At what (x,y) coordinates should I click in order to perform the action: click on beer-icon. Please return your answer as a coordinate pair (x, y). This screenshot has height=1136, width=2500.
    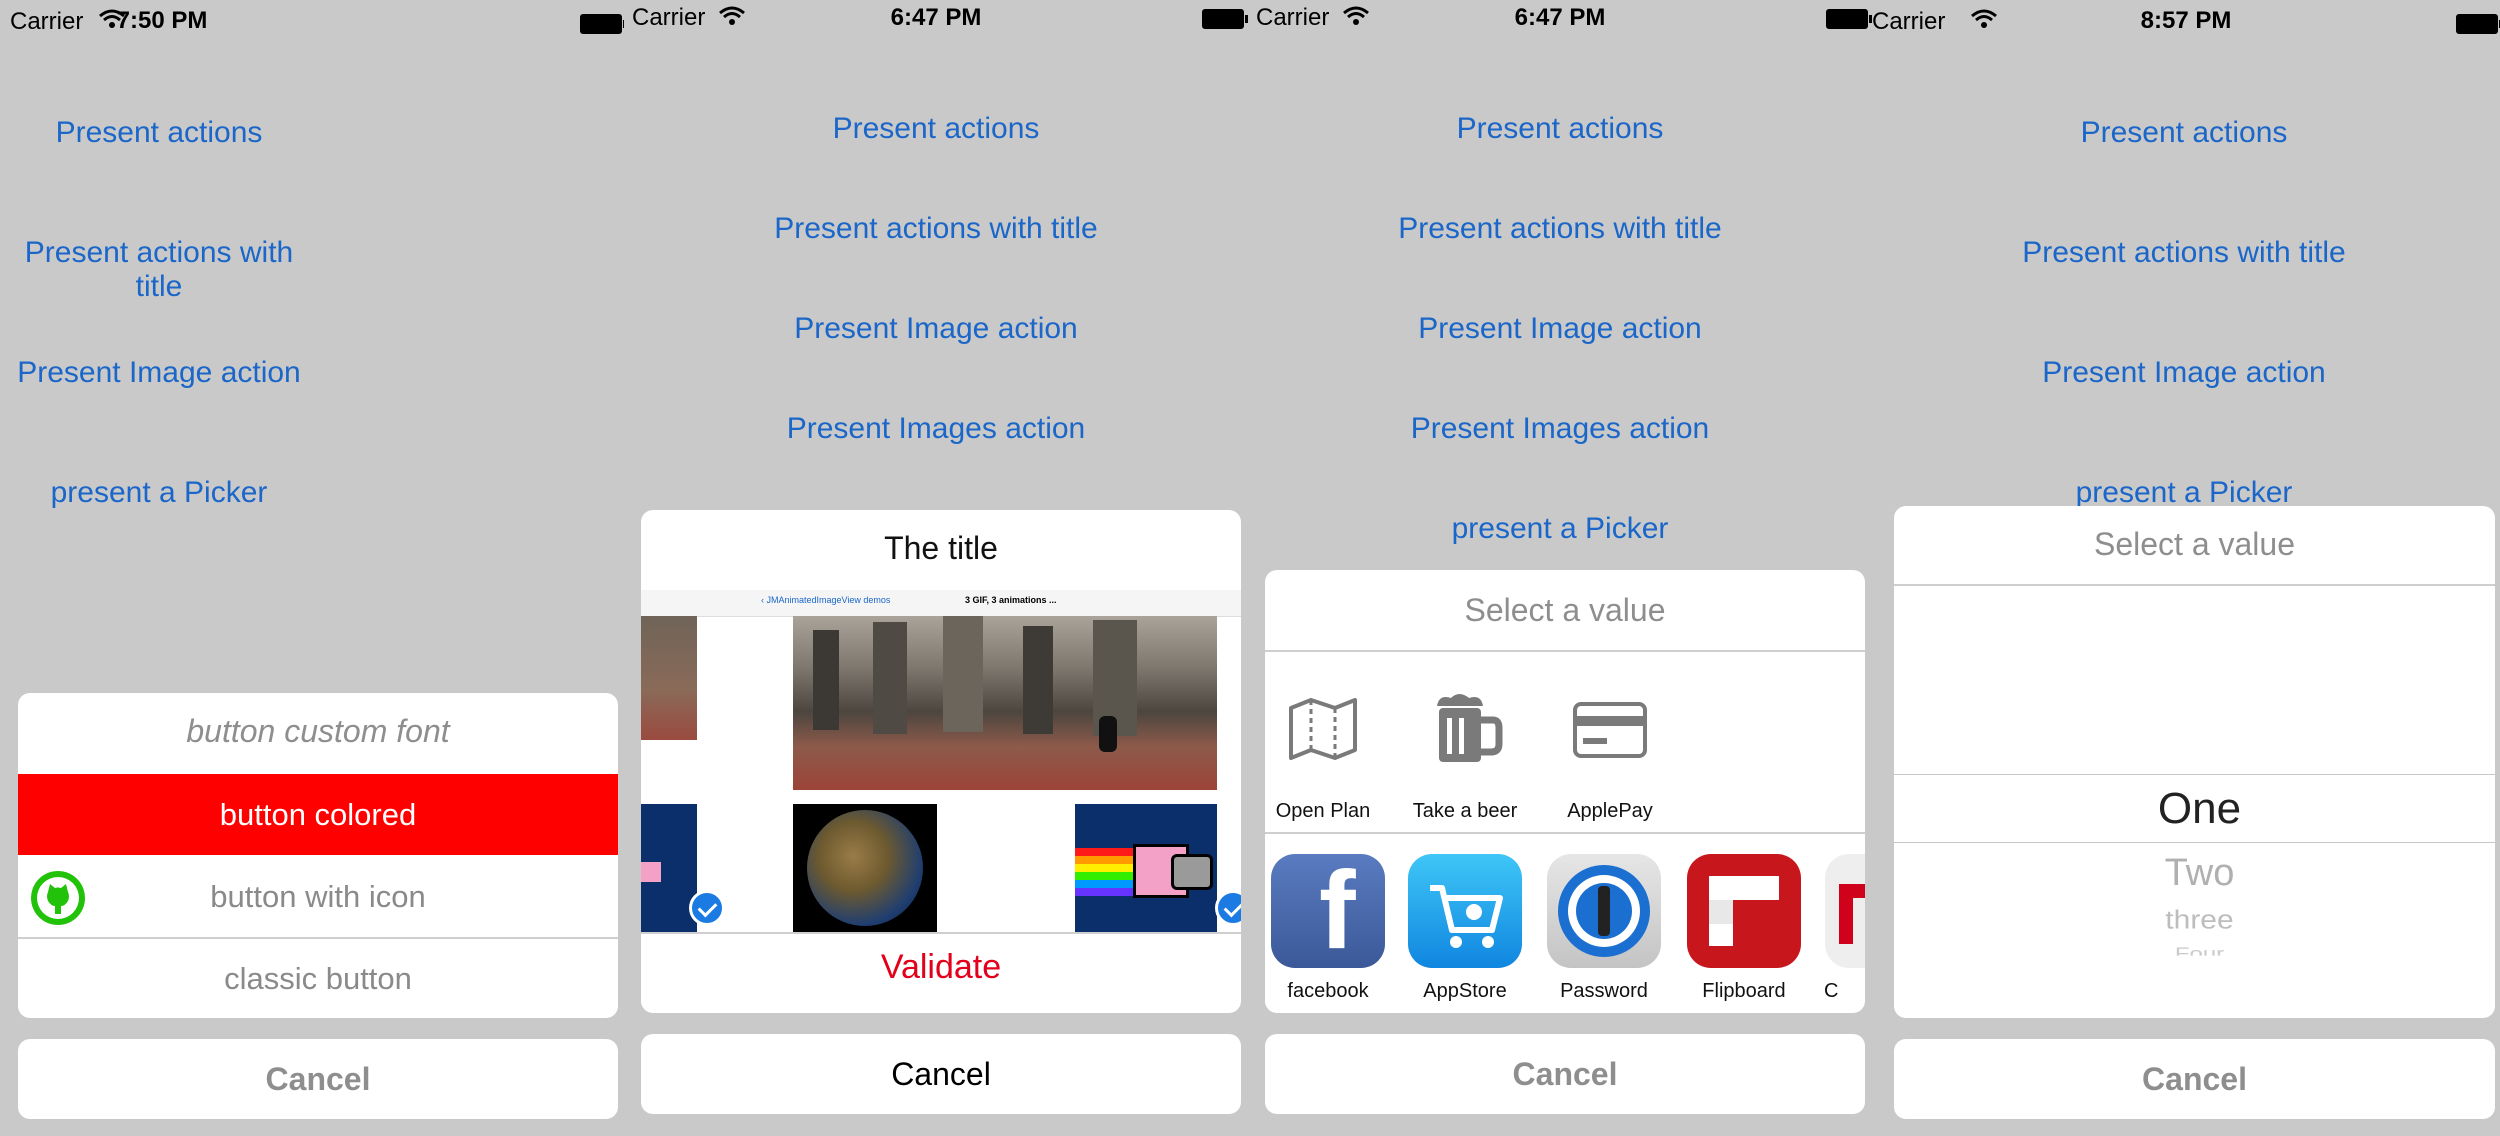
    Looking at the image, I should click on (1466, 729).